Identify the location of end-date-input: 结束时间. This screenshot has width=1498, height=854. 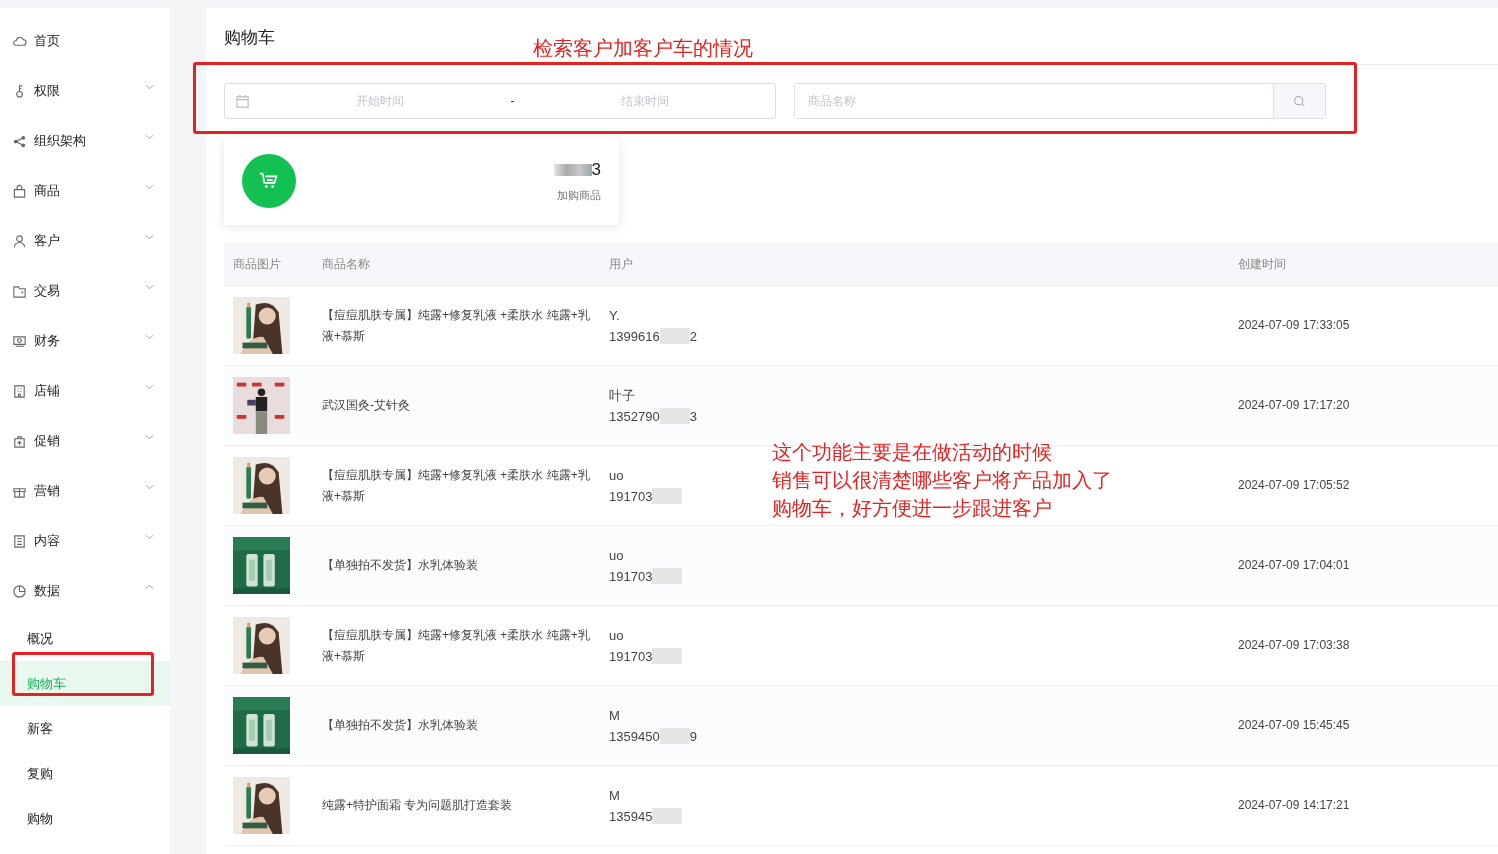
(644, 101).